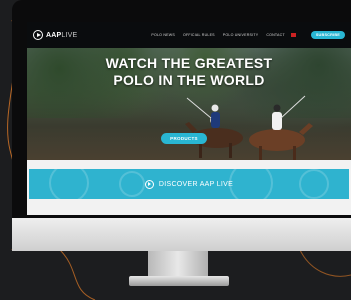 This screenshot has width=351, height=300. Describe the element at coordinates (149, 184) in the screenshot. I see `play-circle-icon` at that location.